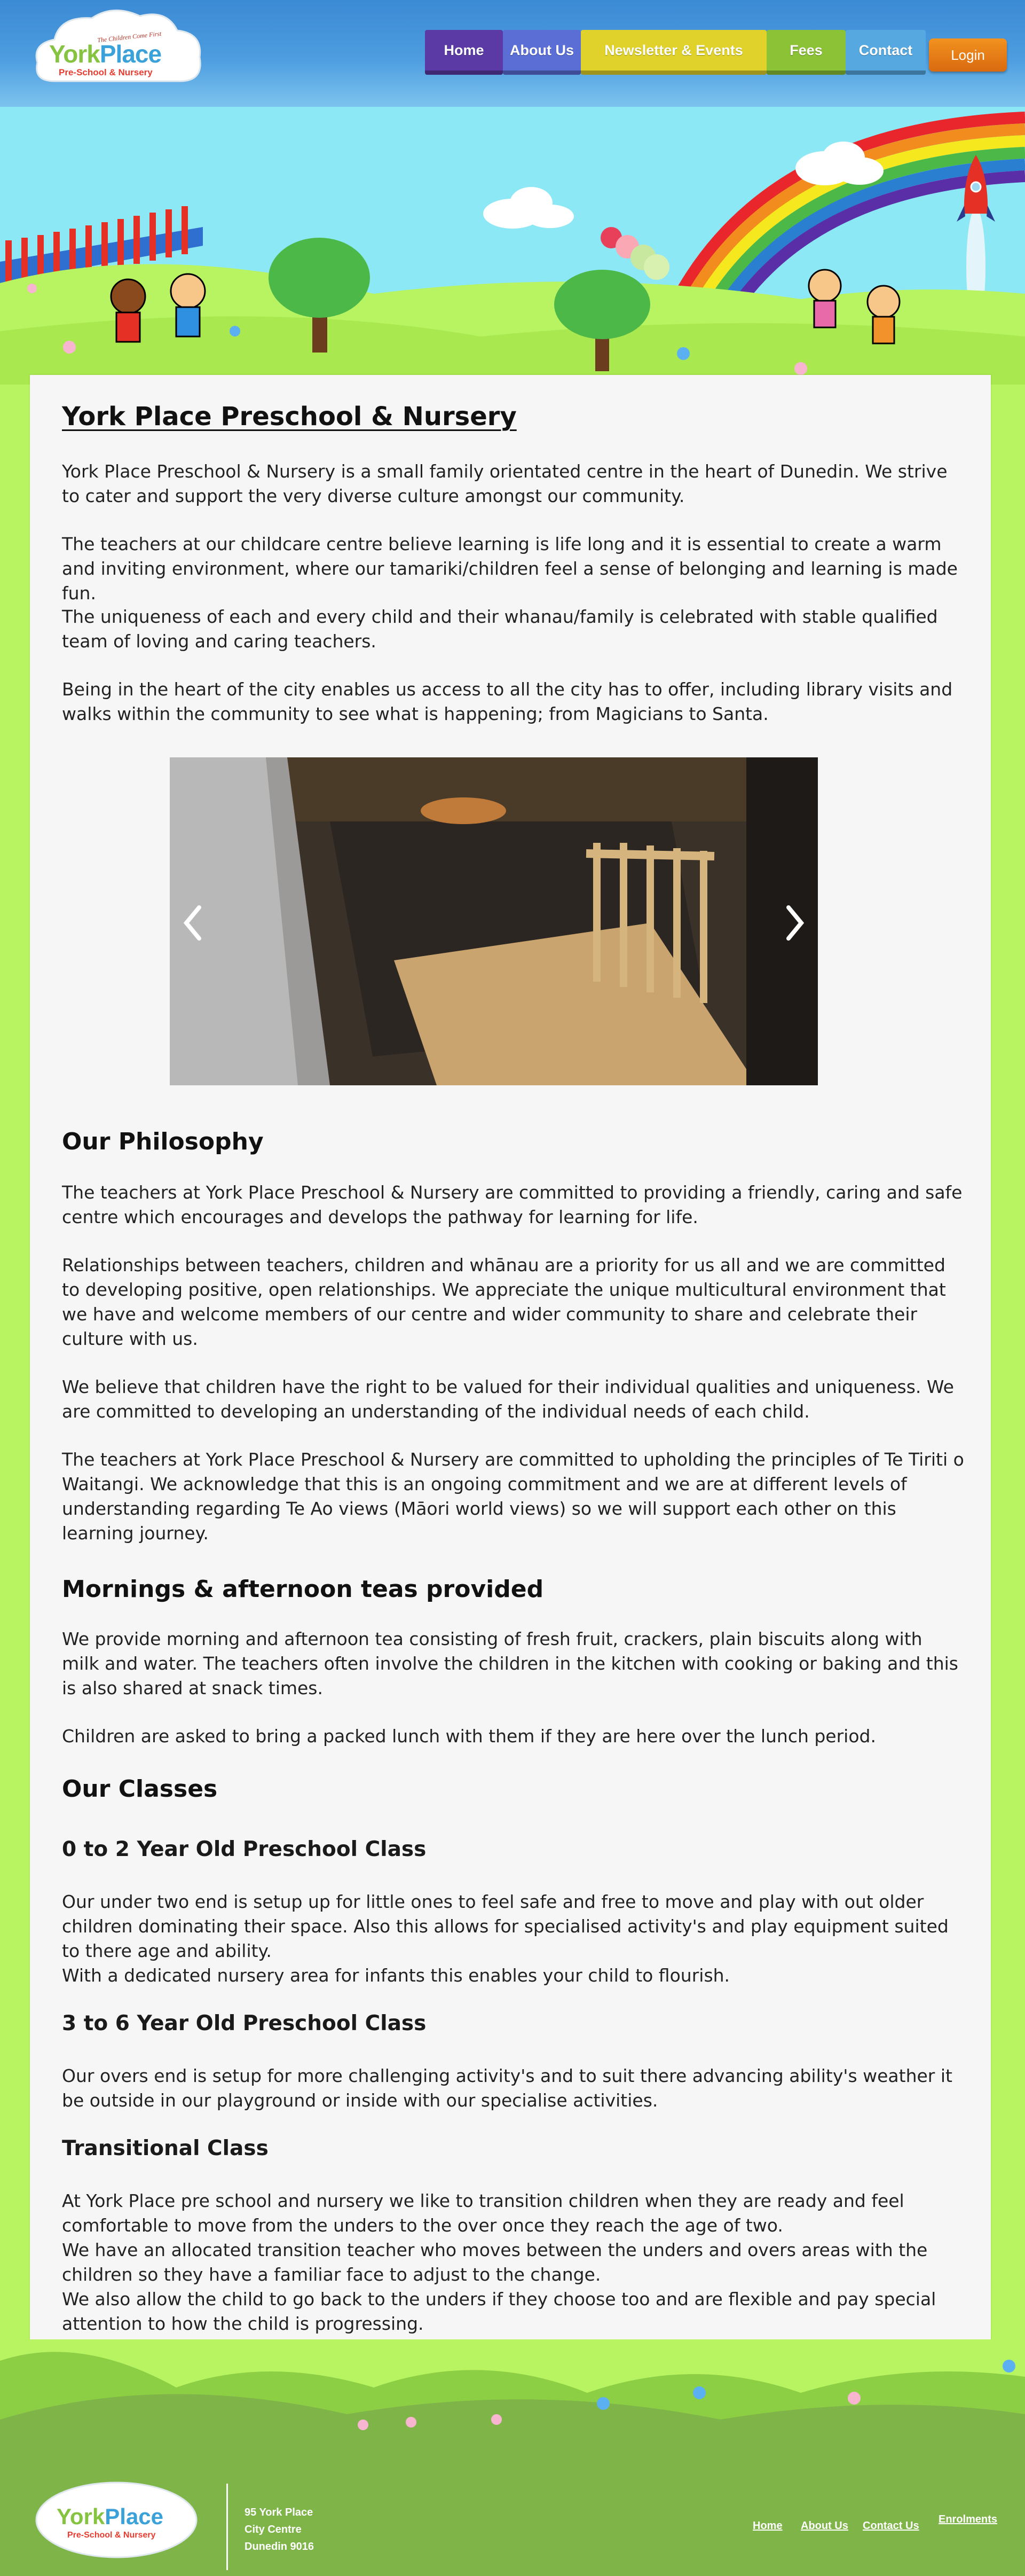 The width and height of the screenshot is (1025, 2576). I want to click on nav-fees: Fees, so click(806, 50).